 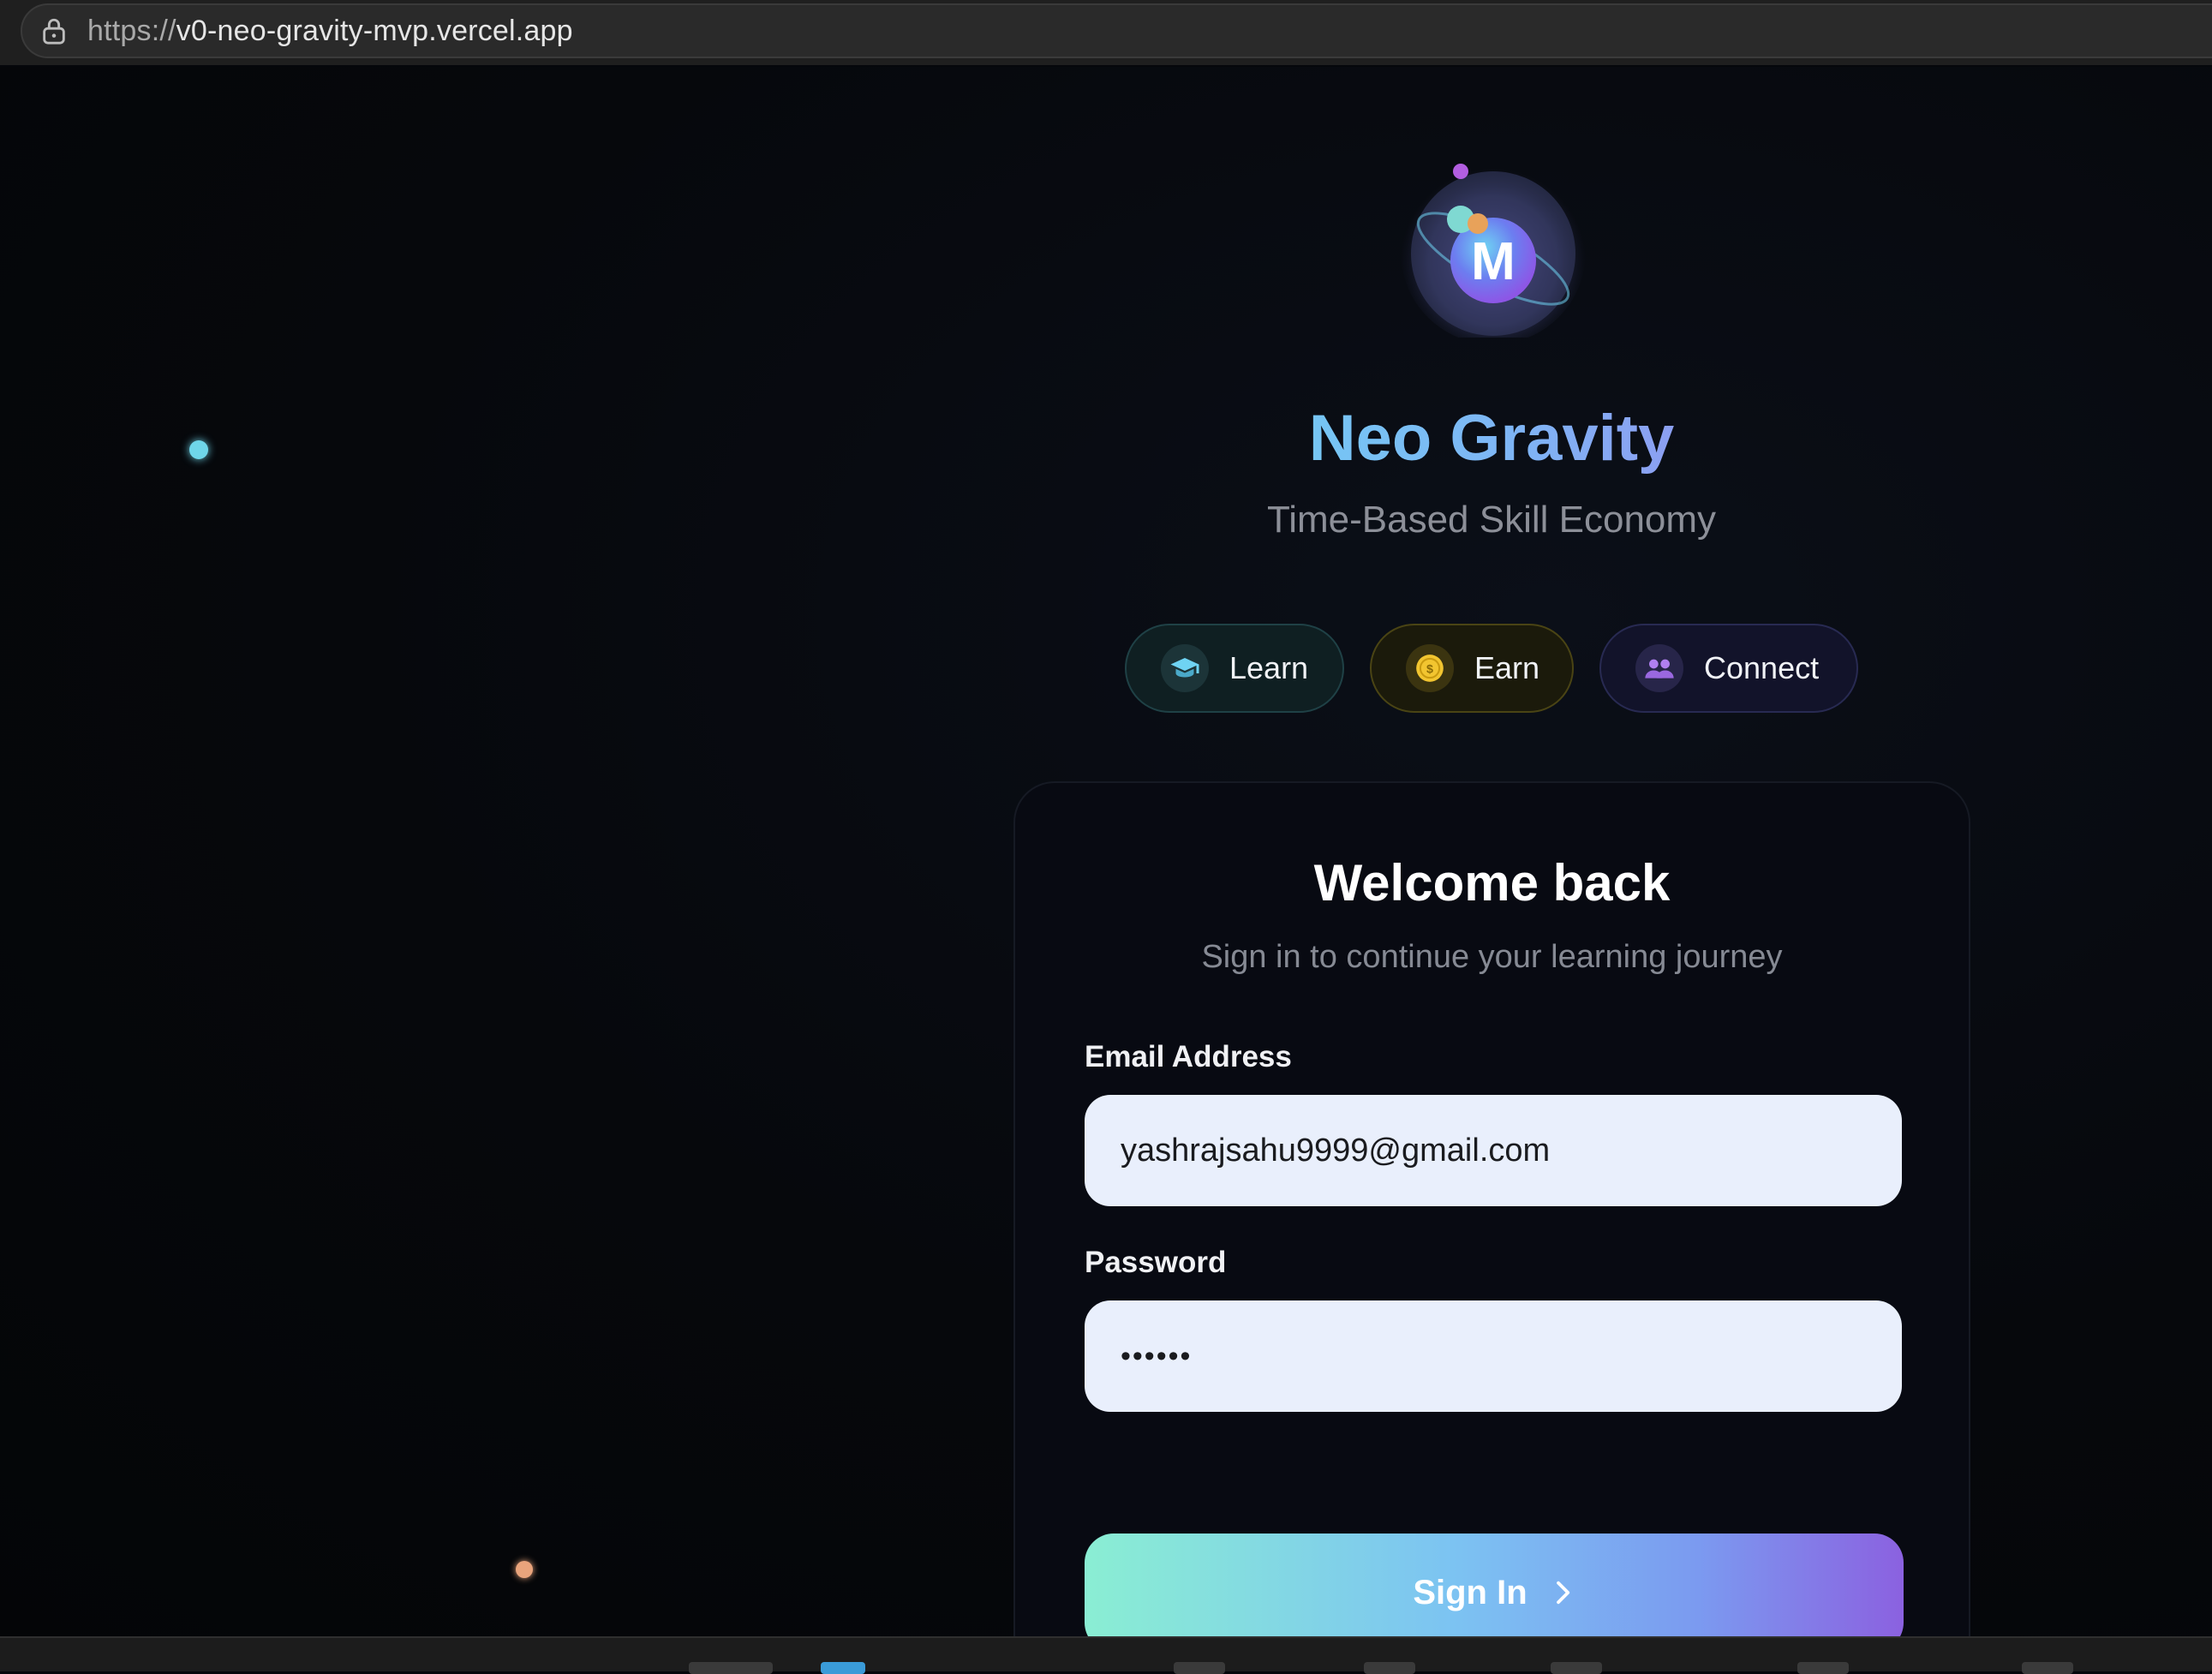 What do you see at coordinates (1493, 1151) in the screenshot?
I see `email-field` at bounding box center [1493, 1151].